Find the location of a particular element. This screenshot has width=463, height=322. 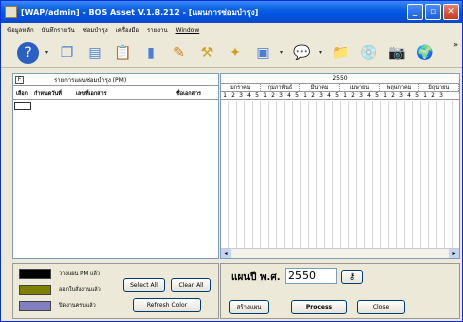

clear-all-button: Clear All is located at coordinates (191, 285).